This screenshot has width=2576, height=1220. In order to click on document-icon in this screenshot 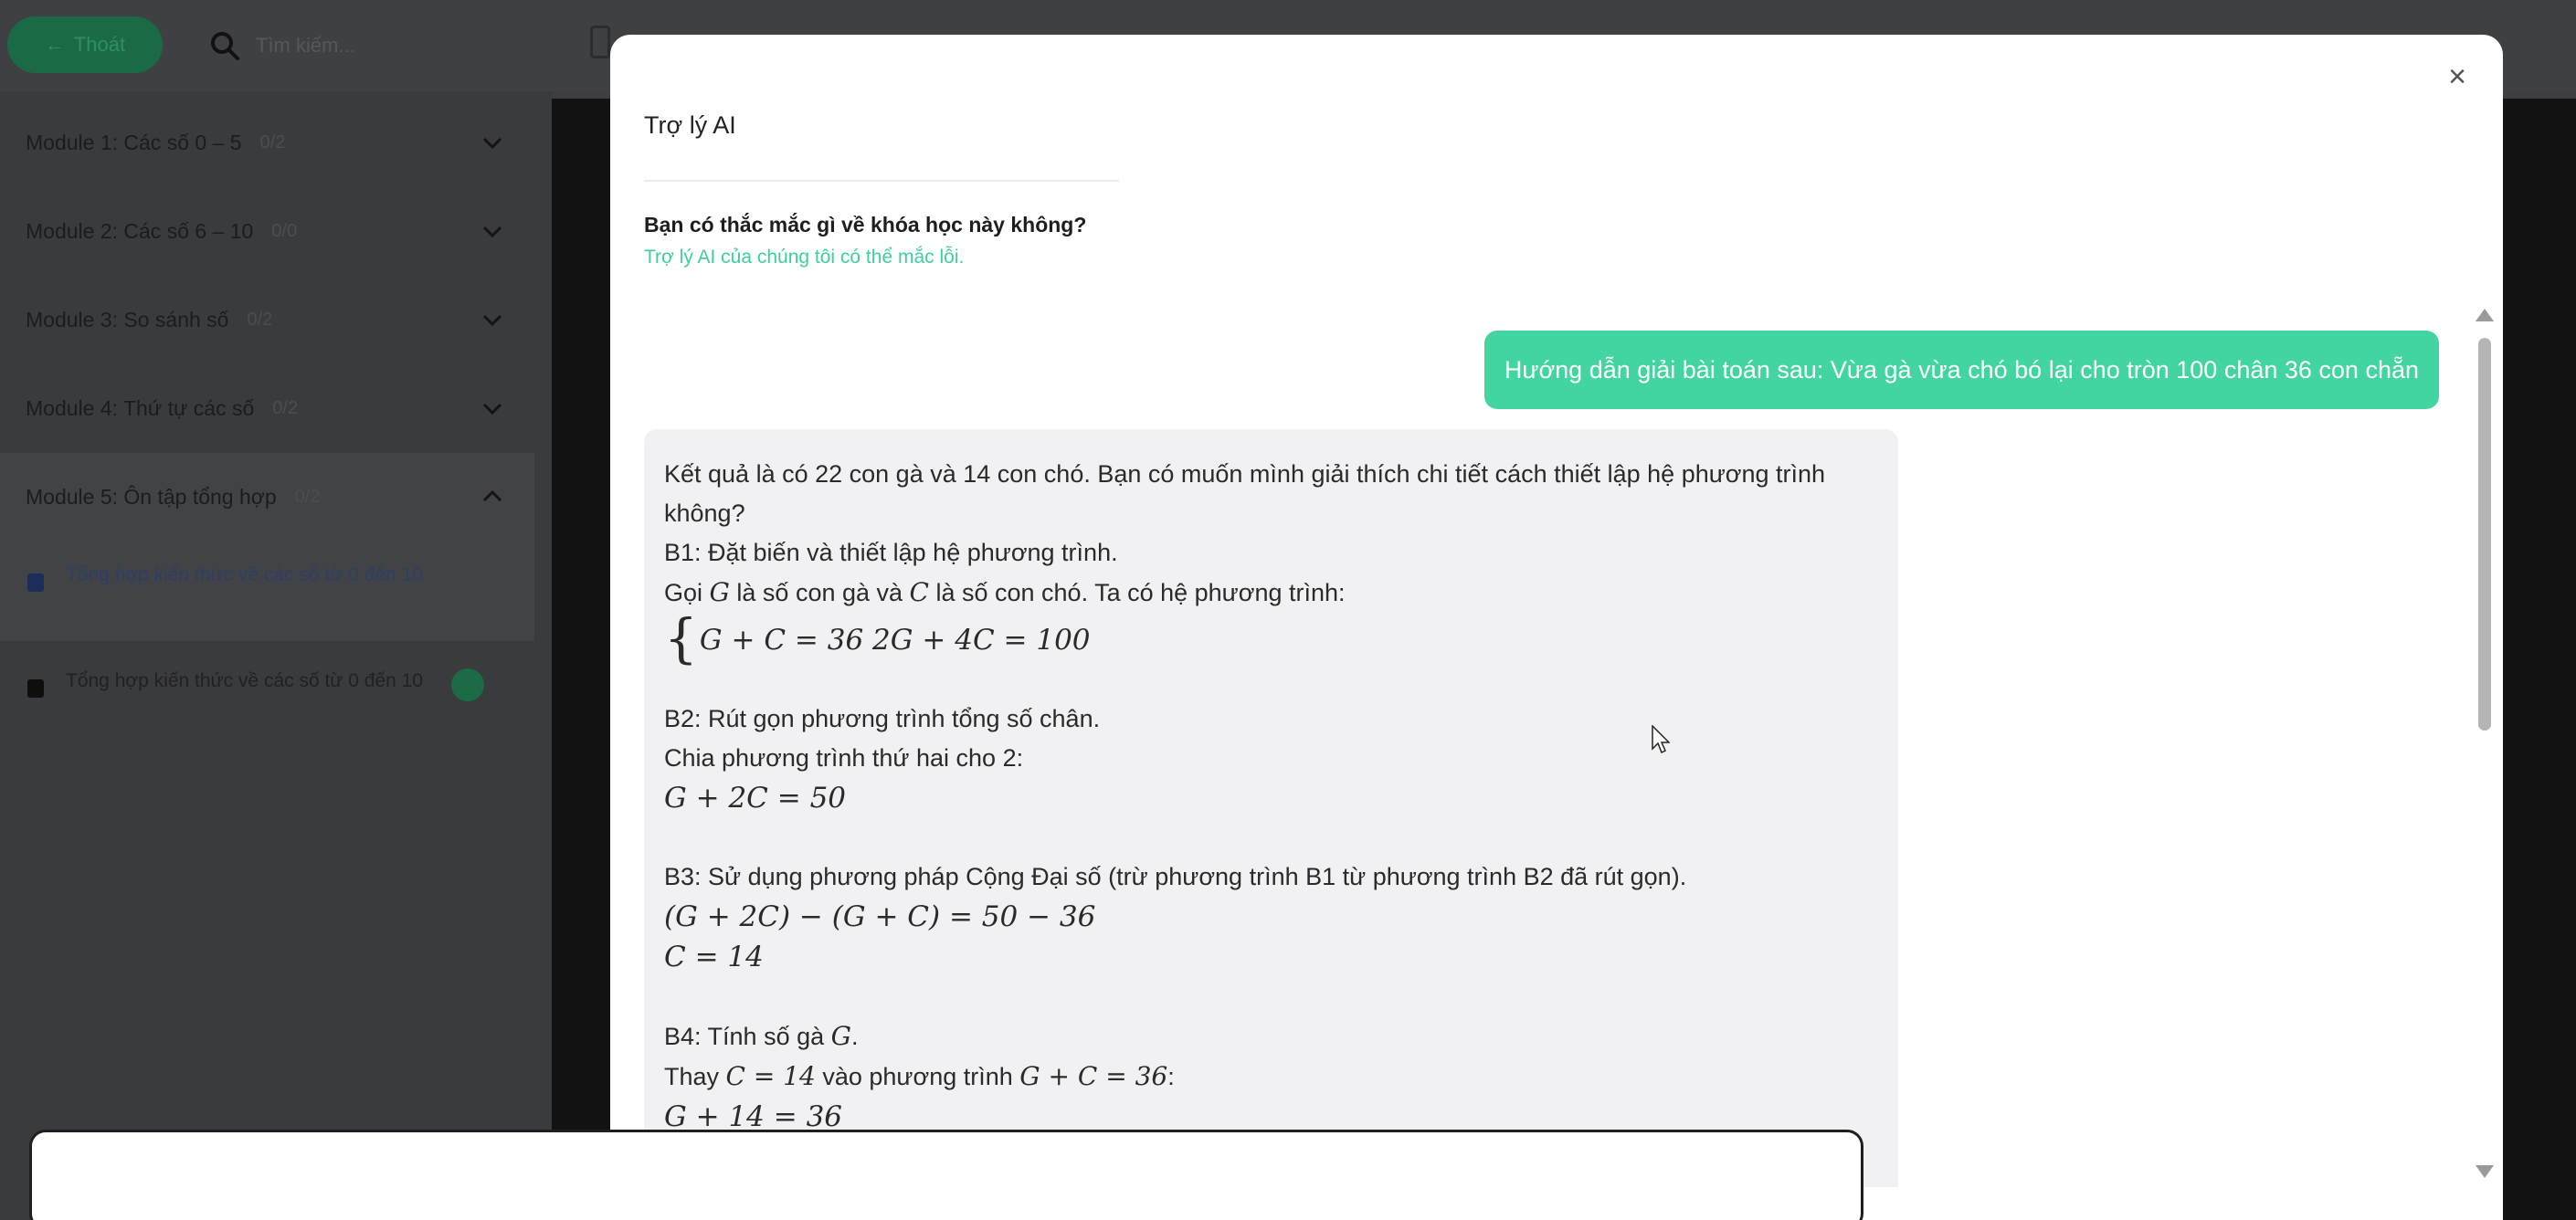, I will do `click(600, 42)`.